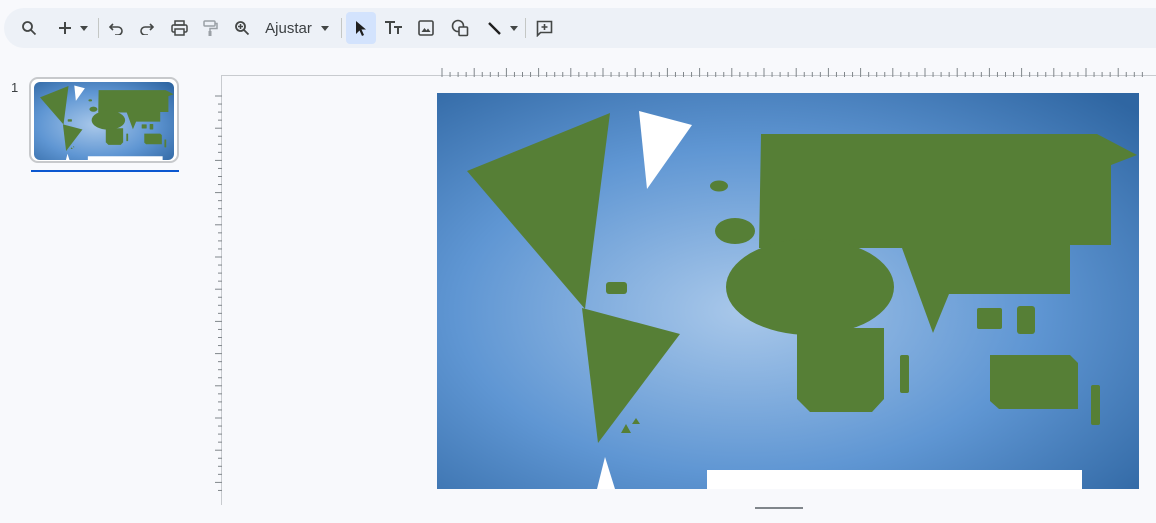 Image resolution: width=1156 pixels, height=523 pixels. I want to click on insert-image-button, so click(426, 28).